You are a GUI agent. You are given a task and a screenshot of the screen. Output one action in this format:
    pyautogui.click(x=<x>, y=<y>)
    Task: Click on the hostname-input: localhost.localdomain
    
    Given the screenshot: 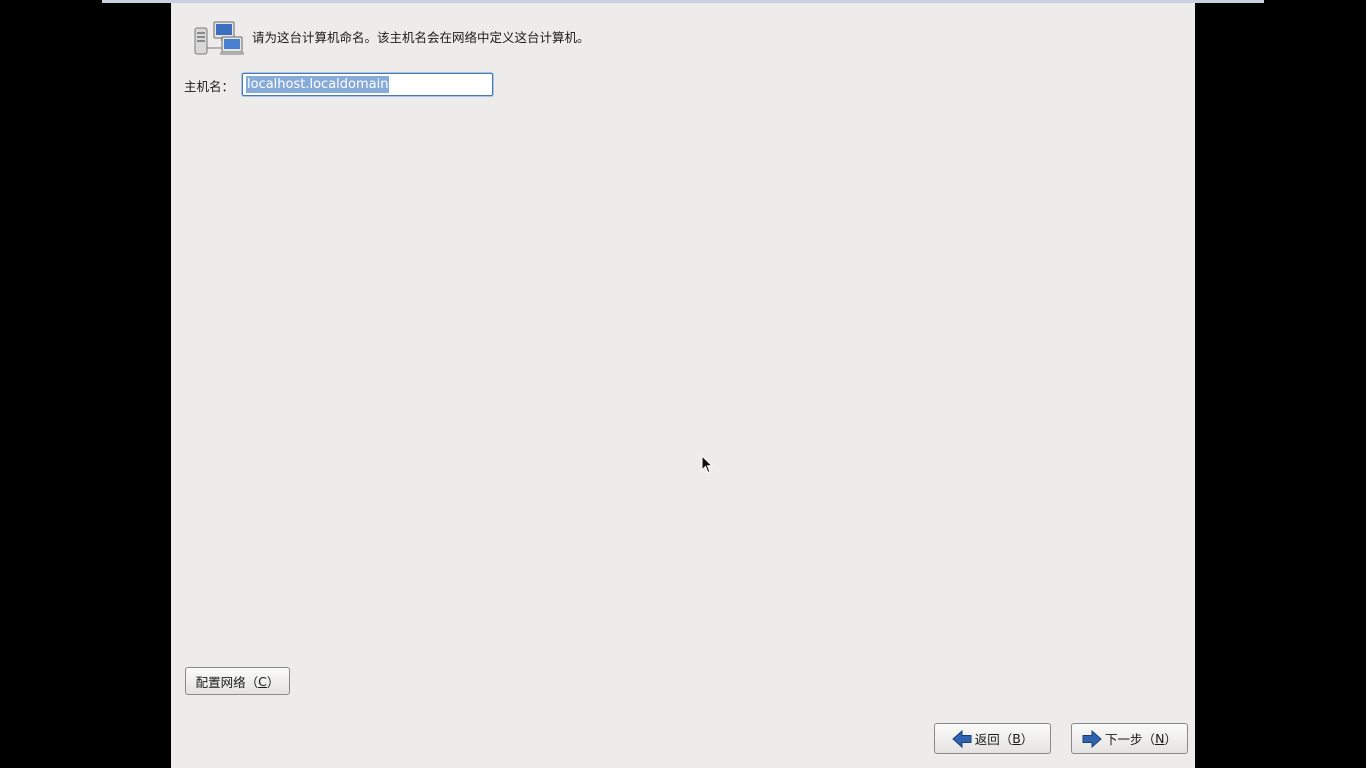 What is the action you would take?
    pyautogui.click(x=367, y=84)
    